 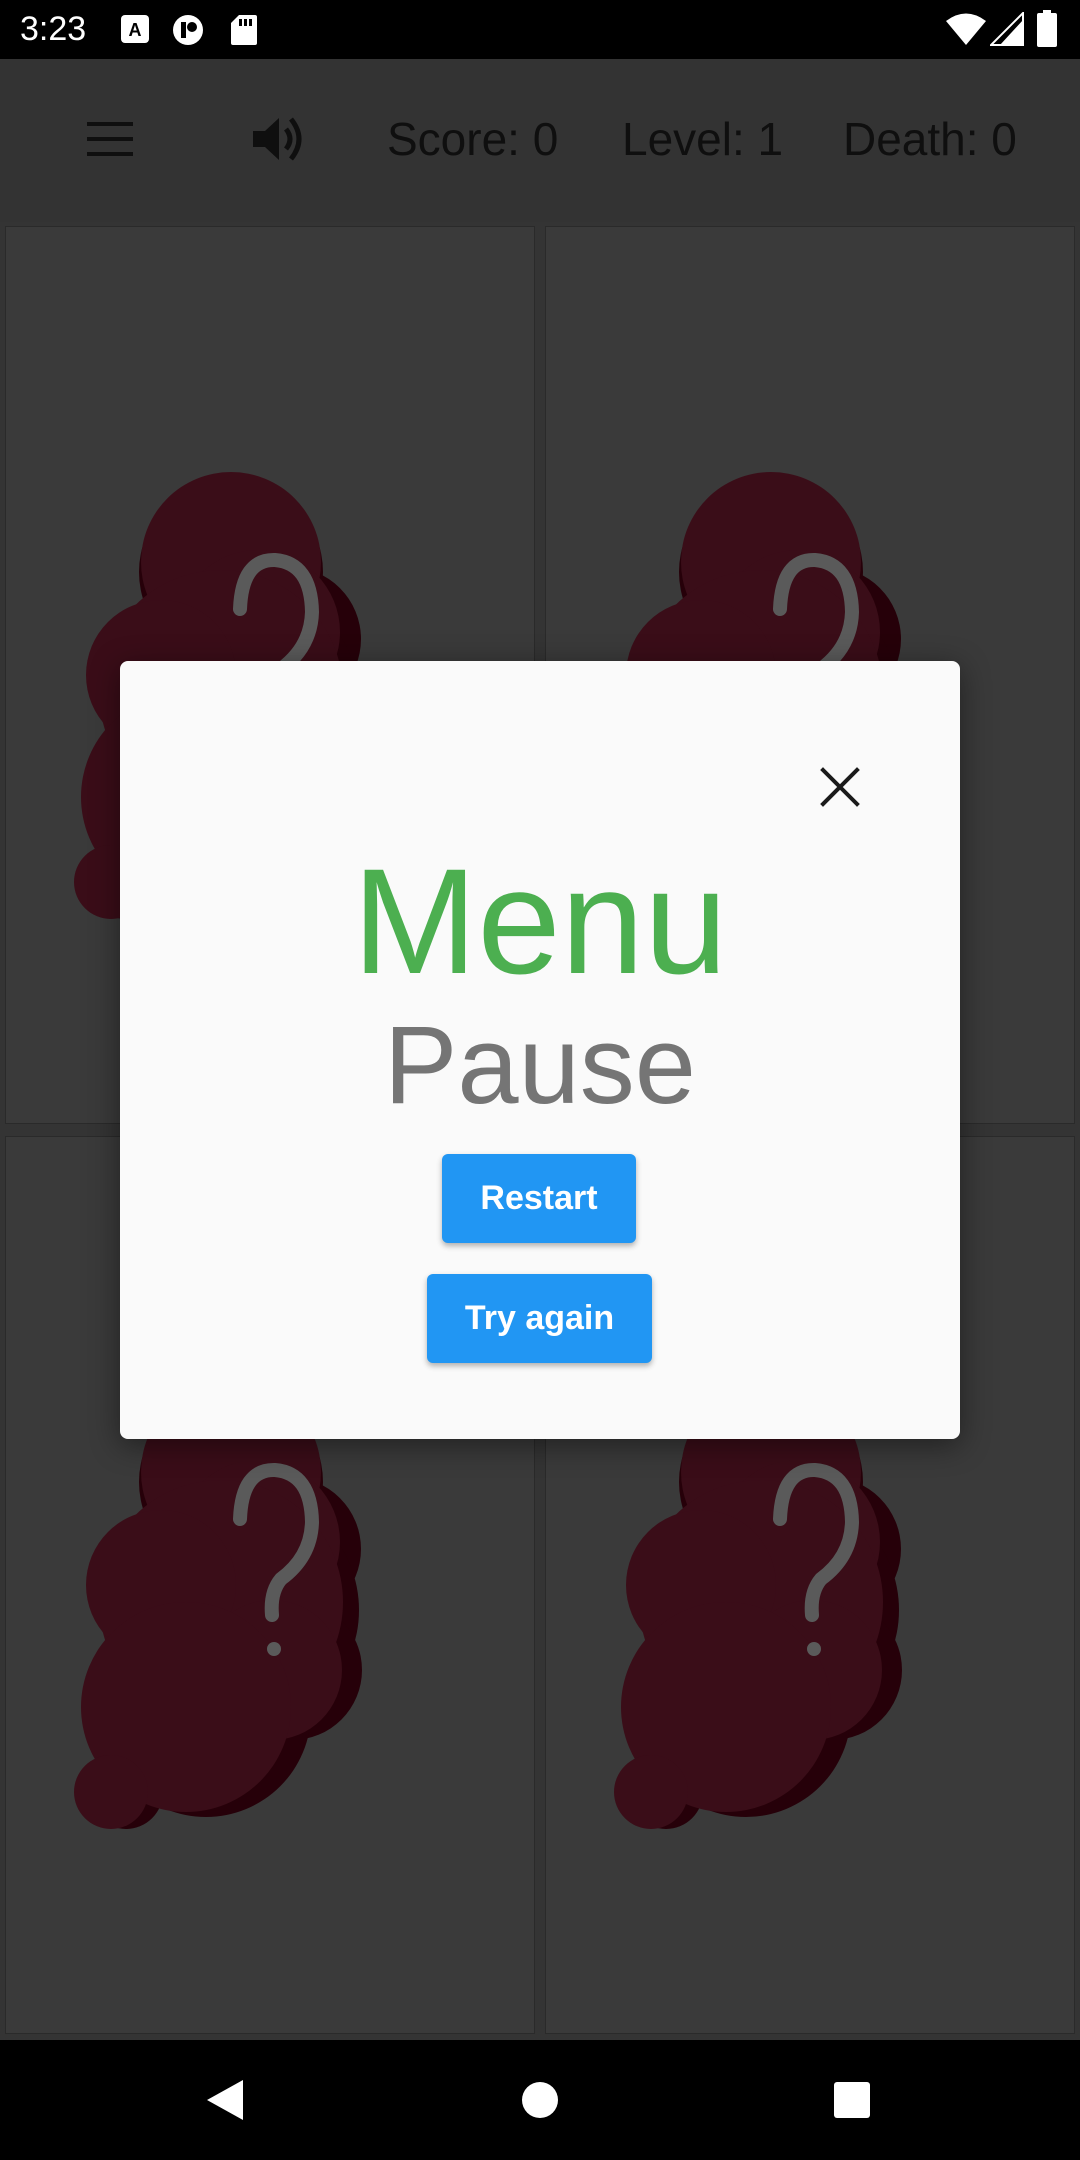 I want to click on home-circle-icon, so click(x=540, y=2100).